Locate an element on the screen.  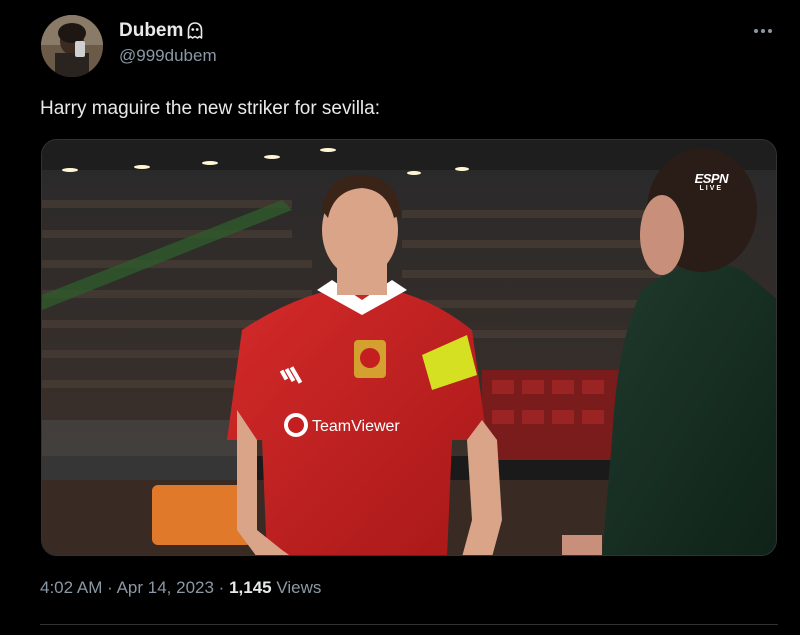
live-tag: LIVE is located at coordinates (711, 188).